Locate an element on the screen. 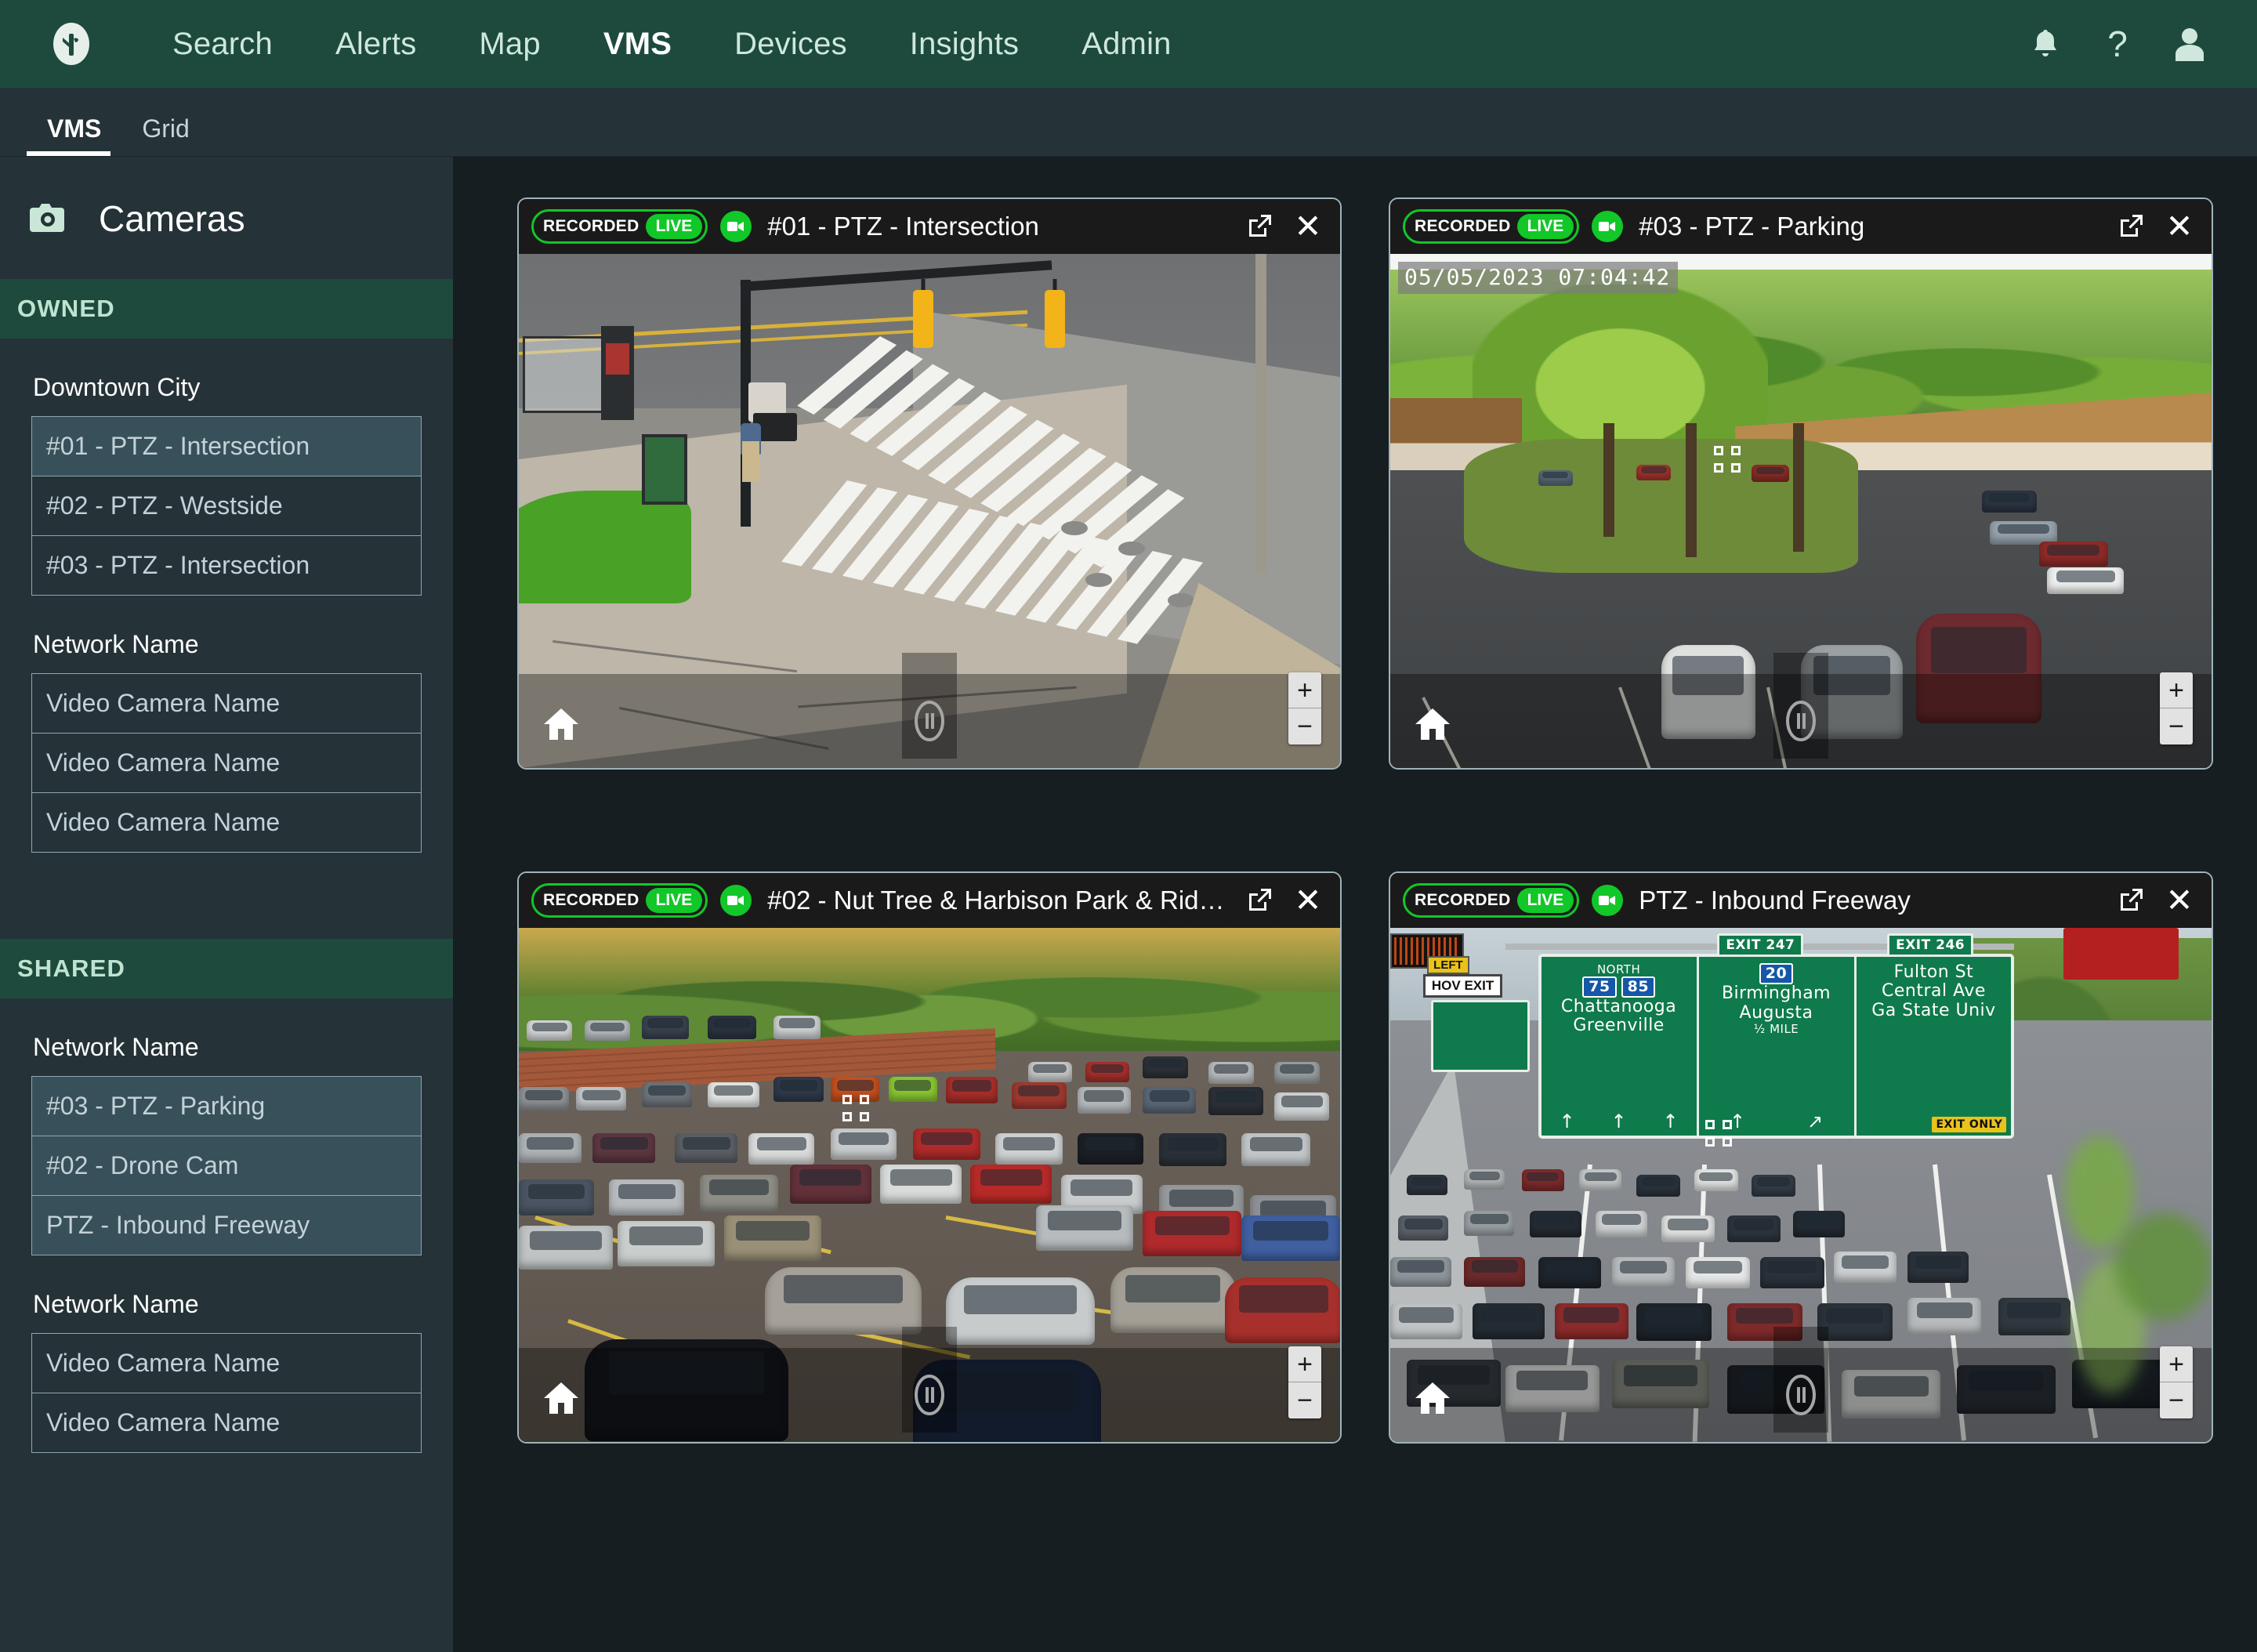  list-item: #02 - PTZ - Westside is located at coordinates (227, 506).